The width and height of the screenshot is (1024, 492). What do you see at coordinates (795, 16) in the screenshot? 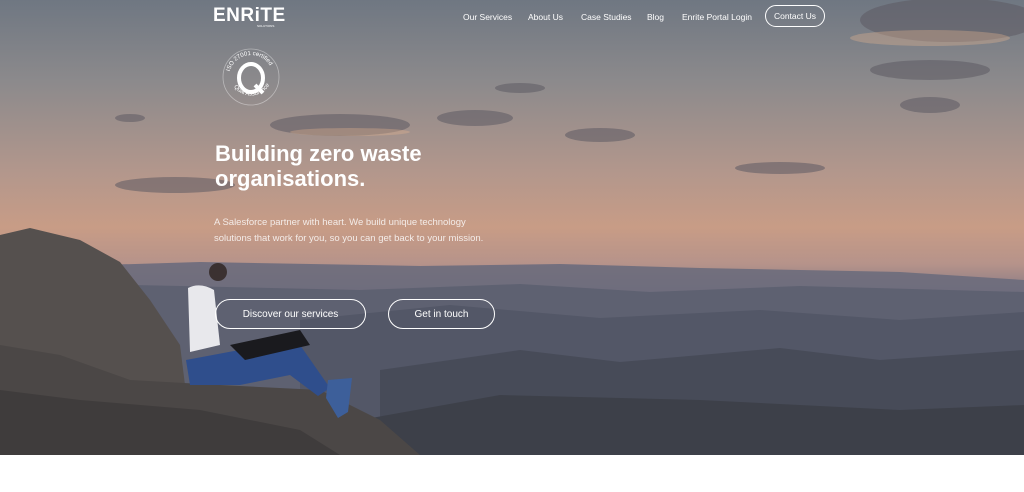
I see `contact-us-button: Contact Us` at bounding box center [795, 16].